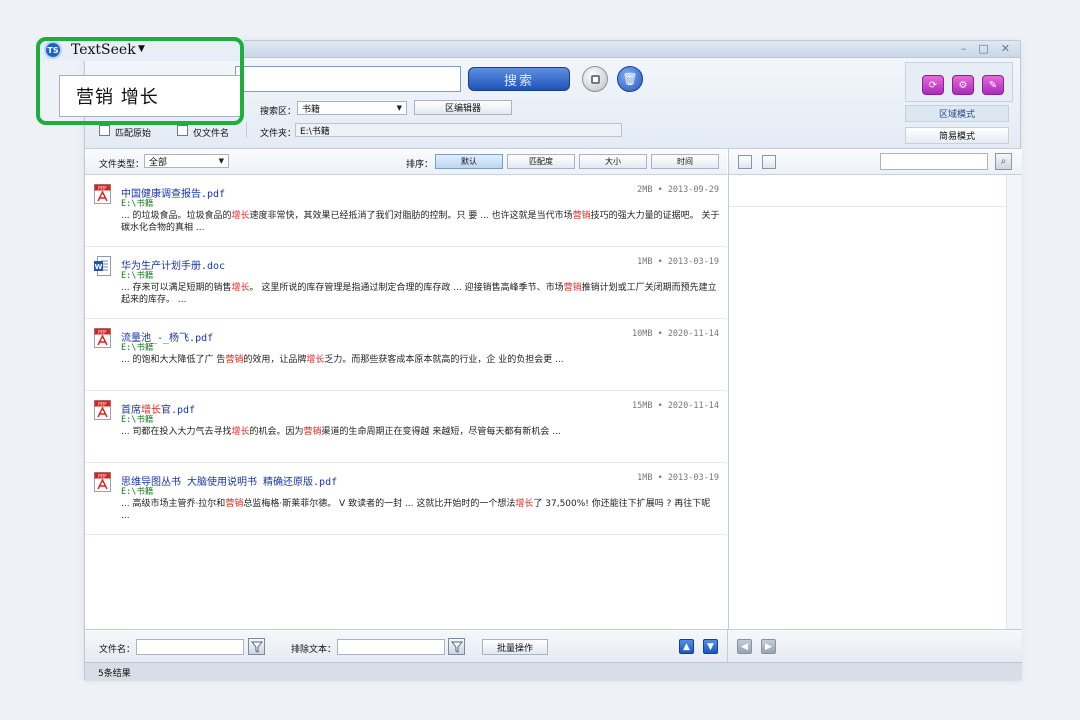 The image size is (1080, 720). What do you see at coordinates (964, 48) in the screenshot?
I see `minimize-button: –` at bounding box center [964, 48].